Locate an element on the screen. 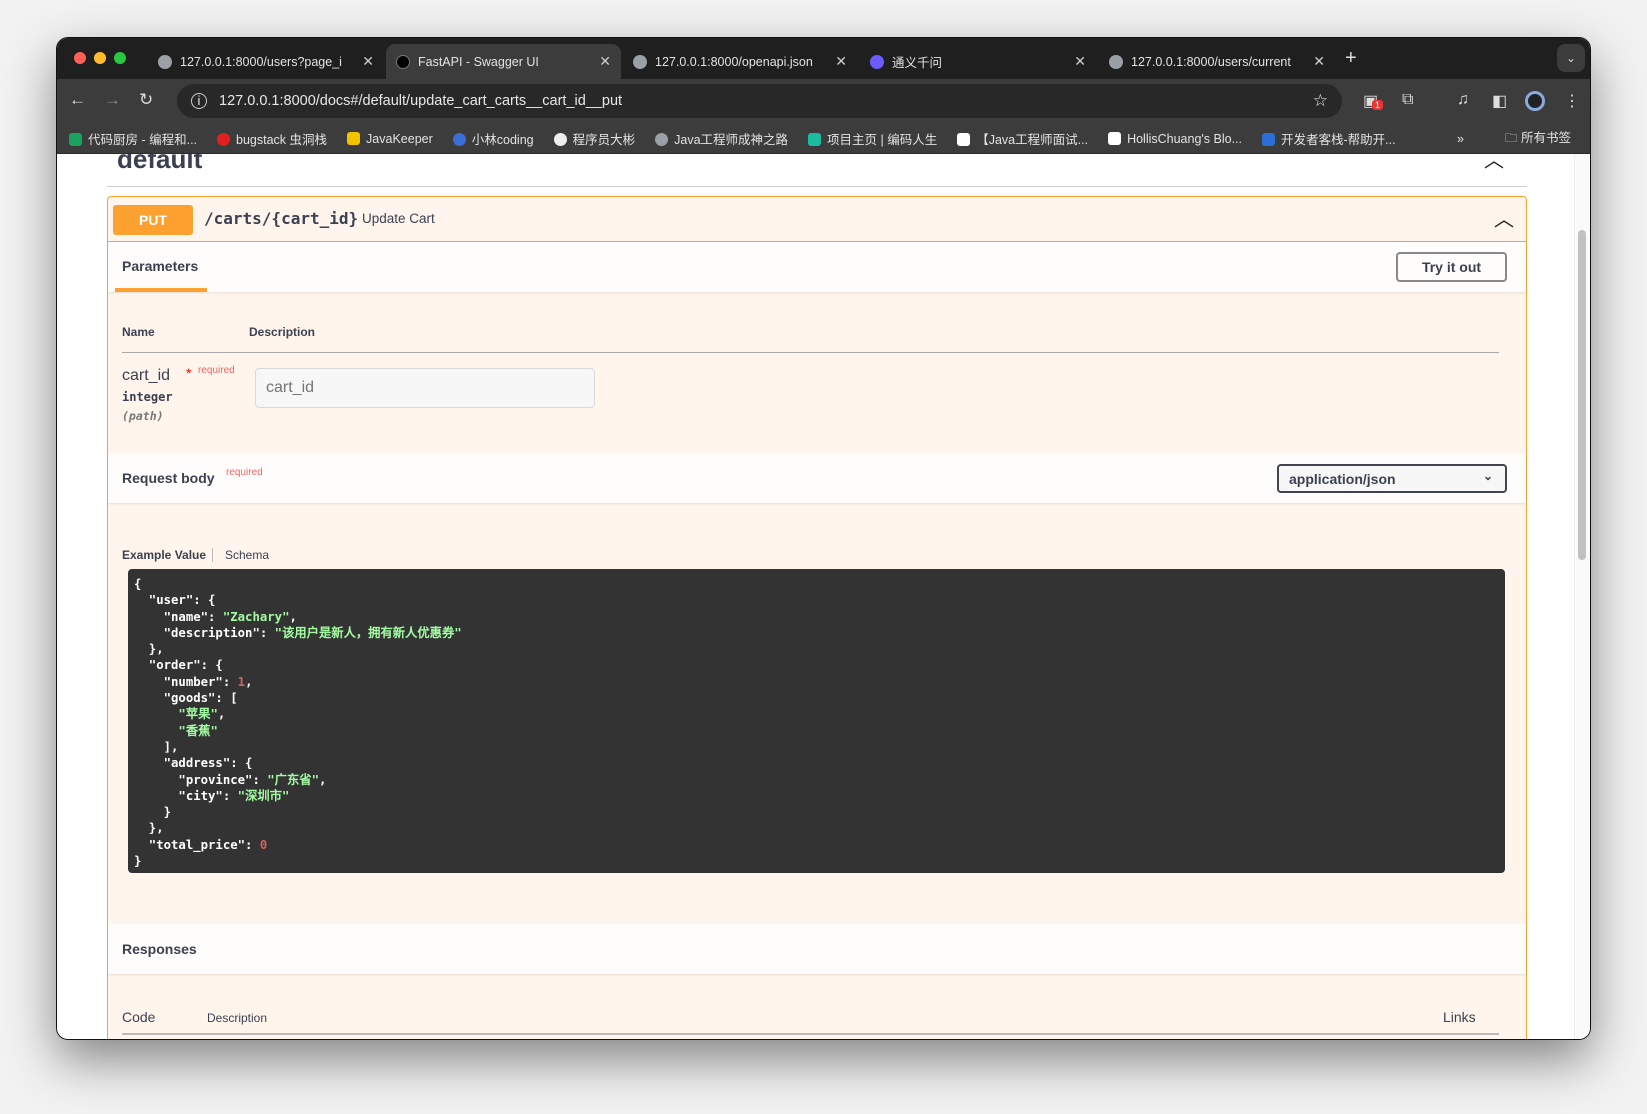  site-info-icon: i is located at coordinates (199, 101).